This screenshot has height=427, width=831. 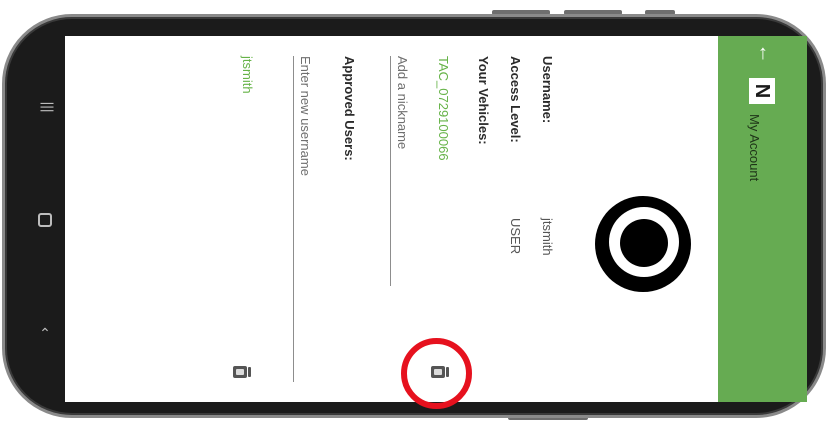 I want to click on vehicles-label: Your Vehicles:, so click(x=483, y=100).